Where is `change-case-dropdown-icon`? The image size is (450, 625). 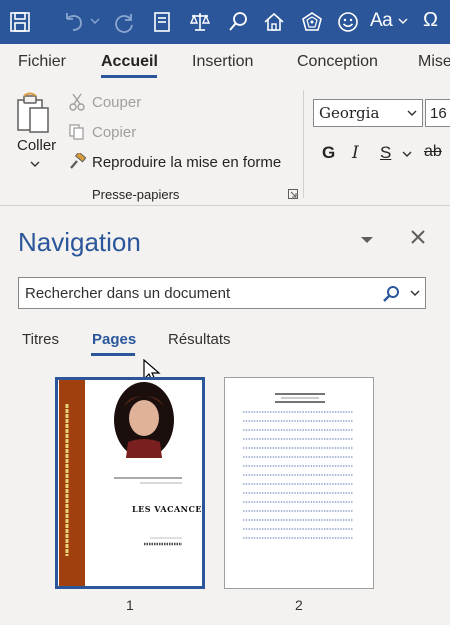
change-case-dropdown-icon is located at coordinates (403, 21).